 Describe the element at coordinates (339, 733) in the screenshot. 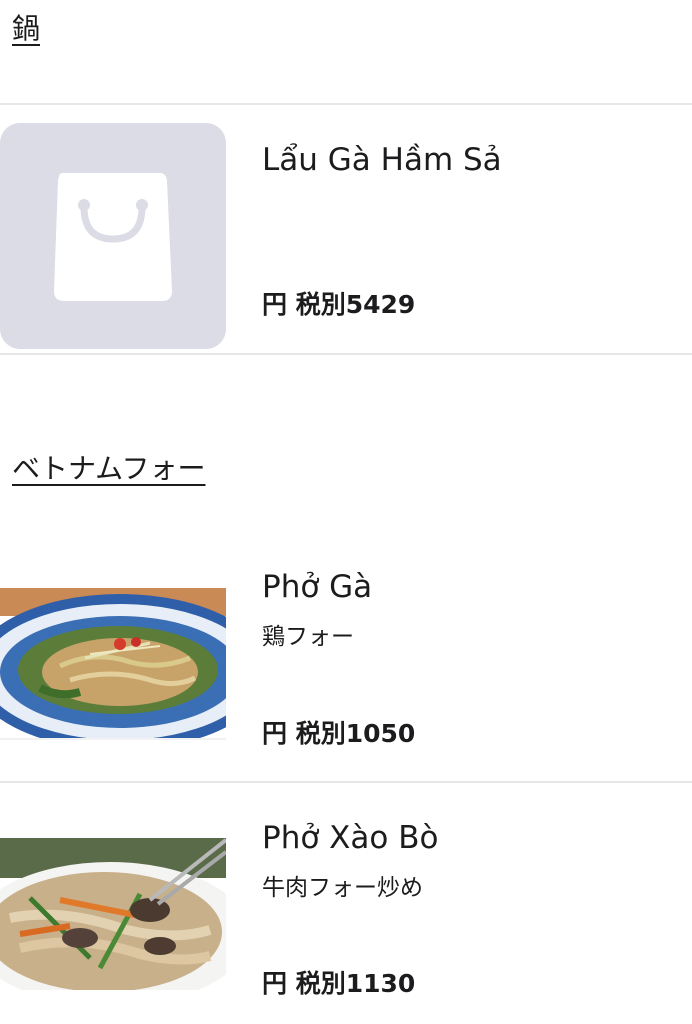

I see `item-price: 円 税別1050` at that location.